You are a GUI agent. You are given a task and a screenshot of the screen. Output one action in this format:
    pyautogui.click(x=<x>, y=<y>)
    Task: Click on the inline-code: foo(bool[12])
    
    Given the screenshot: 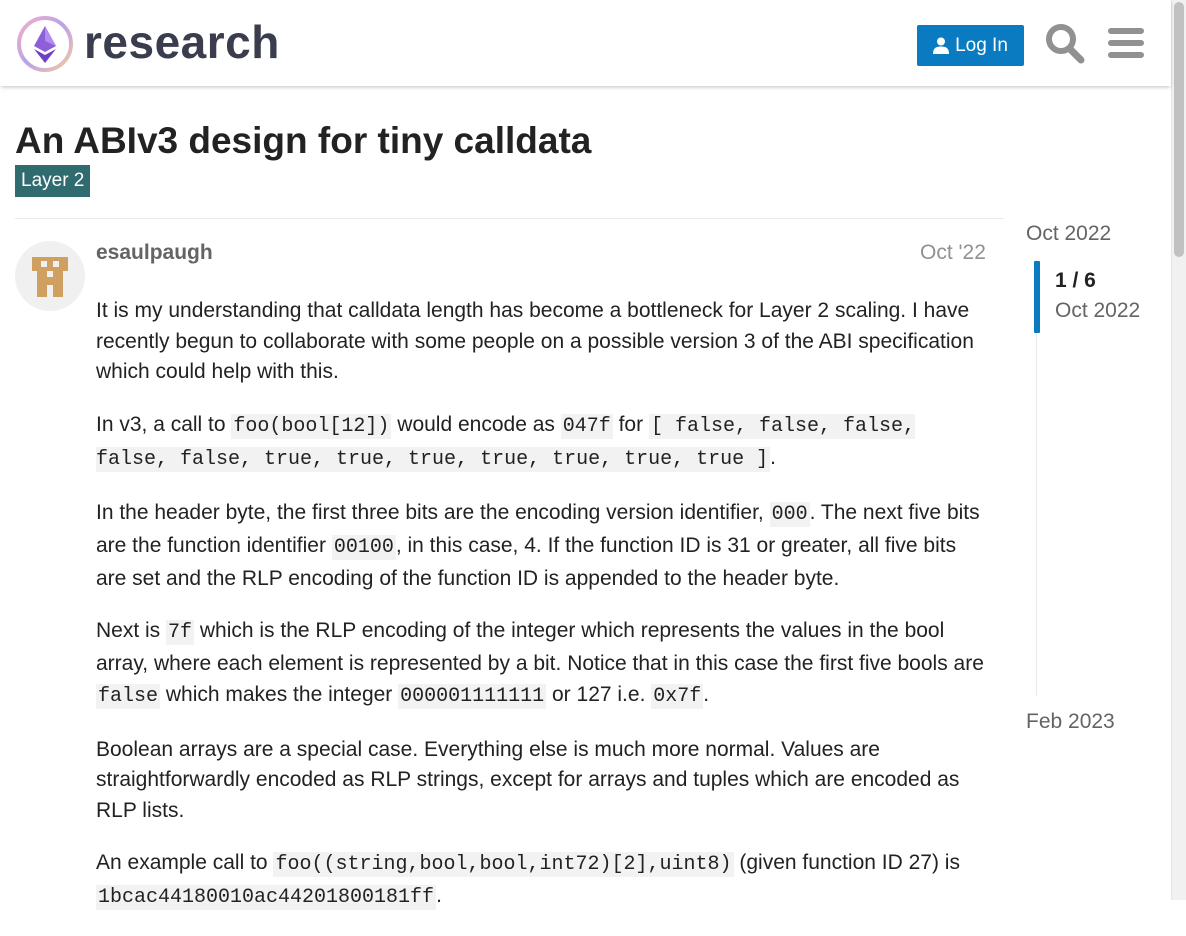 What is the action you would take?
    pyautogui.click(x=311, y=426)
    